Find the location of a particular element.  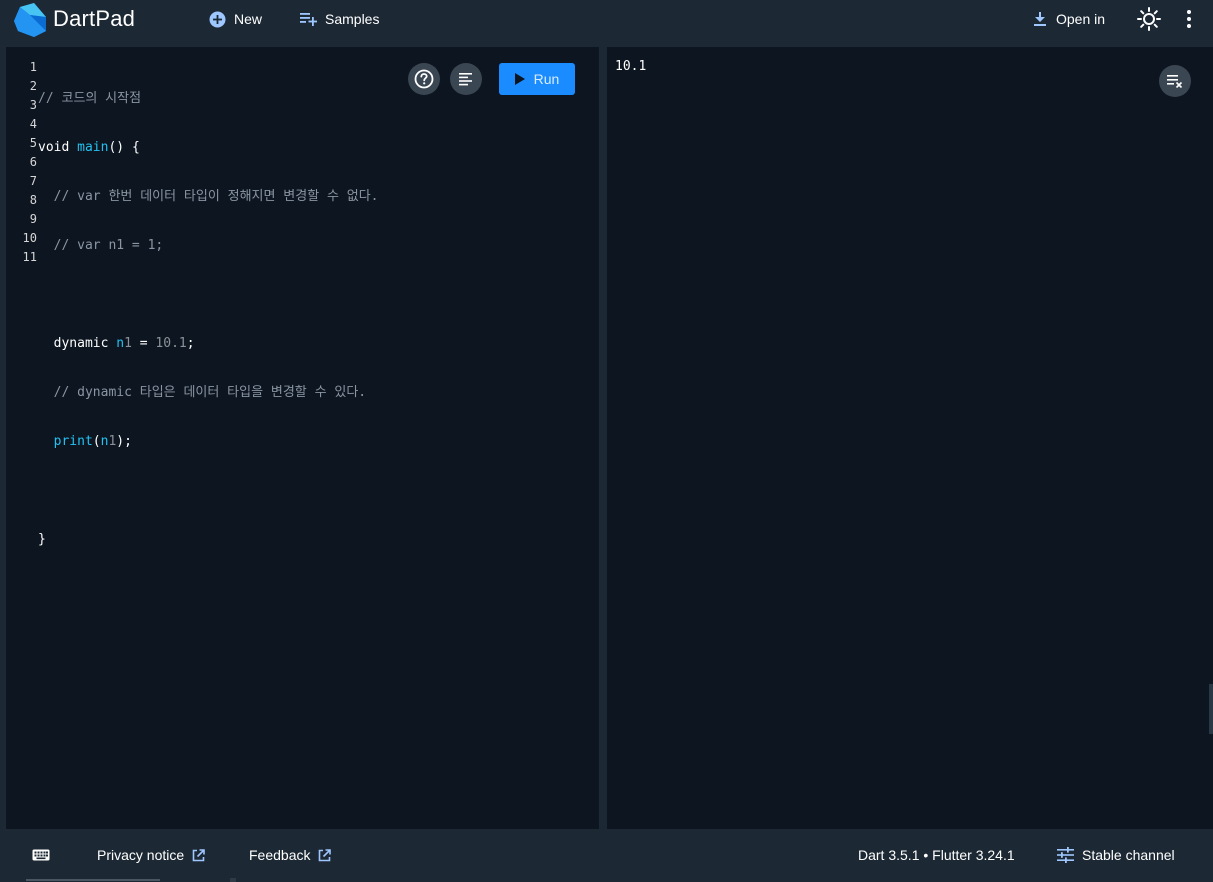

play-icon is located at coordinates (519, 79).